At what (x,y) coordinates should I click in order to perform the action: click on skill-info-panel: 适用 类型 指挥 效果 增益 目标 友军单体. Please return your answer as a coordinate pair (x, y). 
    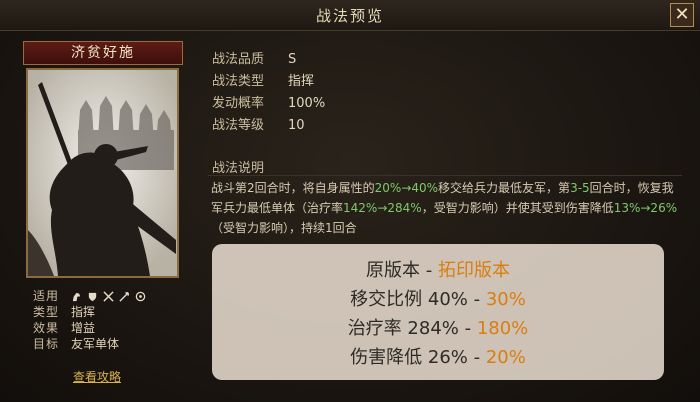
    Looking at the image, I should click on (89, 320).